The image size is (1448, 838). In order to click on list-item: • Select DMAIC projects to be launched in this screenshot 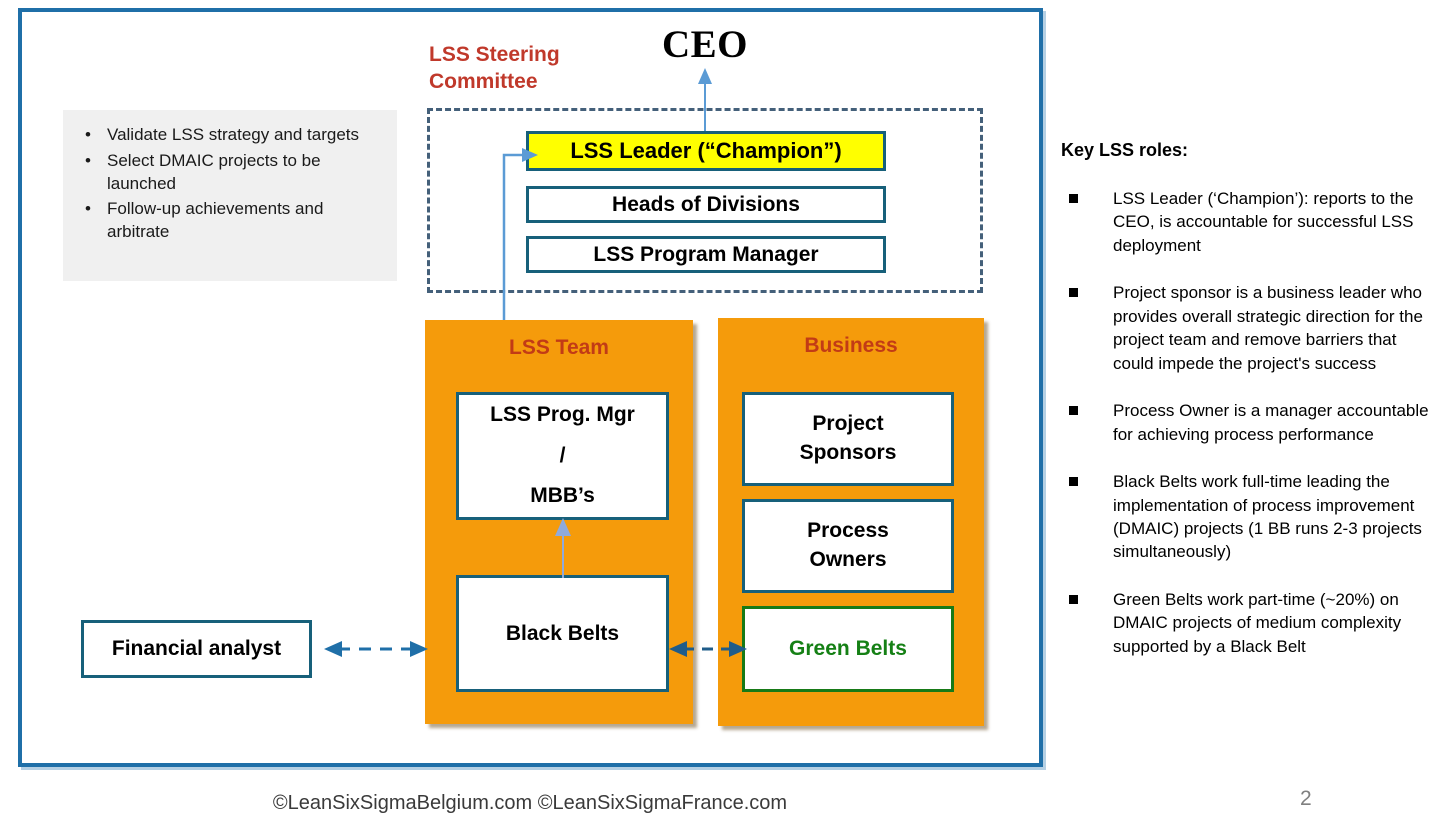, I will do `click(228, 173)`.